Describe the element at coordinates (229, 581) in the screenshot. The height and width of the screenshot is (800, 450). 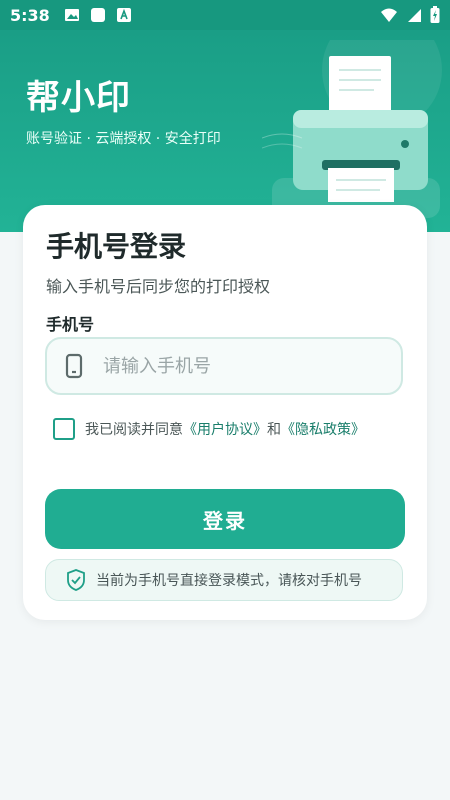
I see `notice-text: 当前为手机号直接登录模式，请核对手机号` at that location.